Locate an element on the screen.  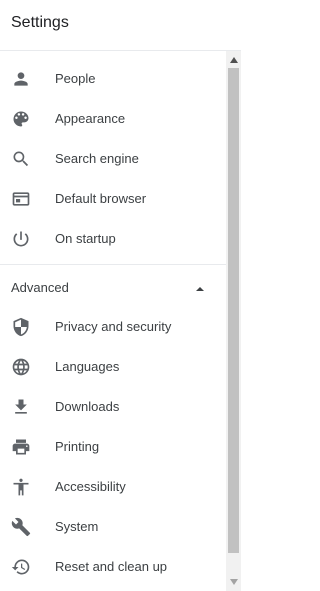
shield-icon is located at coordinates (21, 327).